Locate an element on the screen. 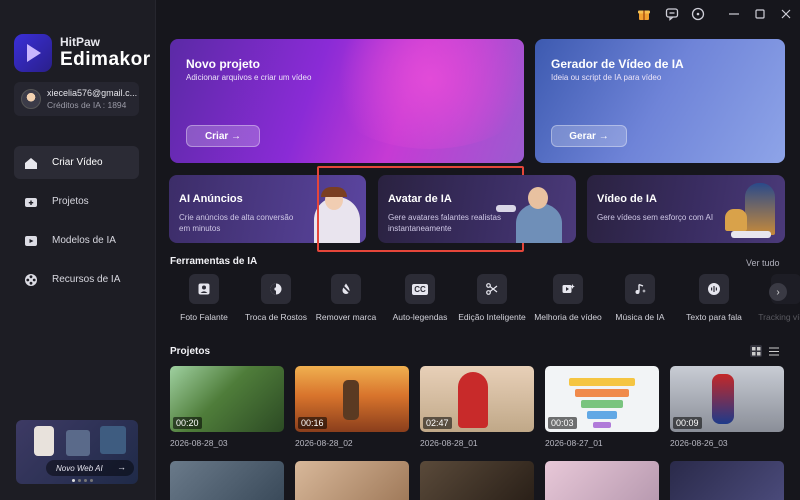 The height and width of the screenshot is (500, 800). tool-label: Troca de Rostos is located at coordinates (276, 317).